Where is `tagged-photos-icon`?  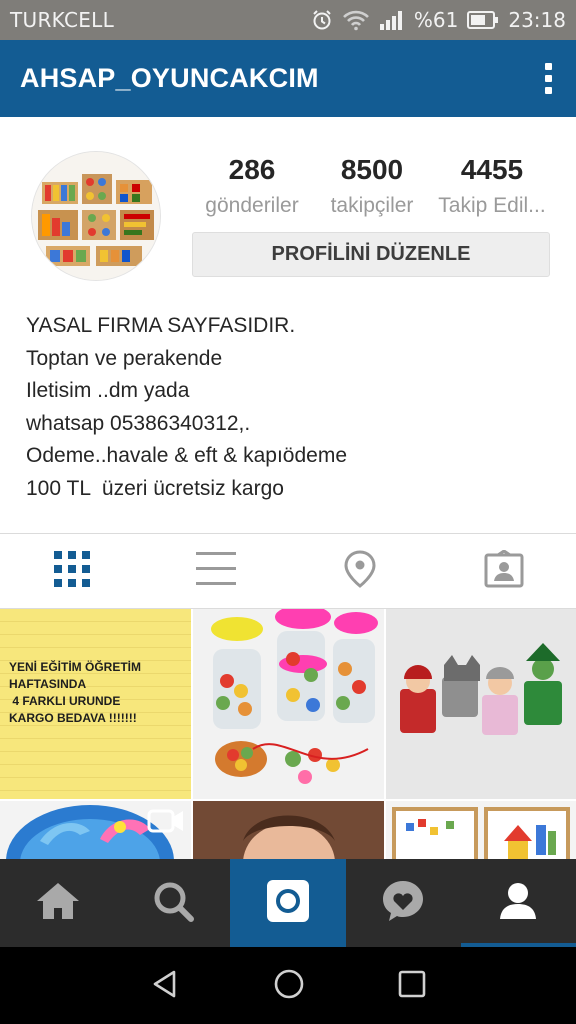 tagged-photos-icon is located at coordinates (504, 570).